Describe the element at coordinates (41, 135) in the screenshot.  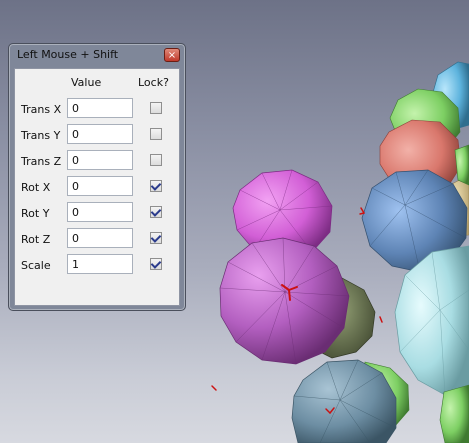
I see `trans-y-label: Trans Y` at that location.